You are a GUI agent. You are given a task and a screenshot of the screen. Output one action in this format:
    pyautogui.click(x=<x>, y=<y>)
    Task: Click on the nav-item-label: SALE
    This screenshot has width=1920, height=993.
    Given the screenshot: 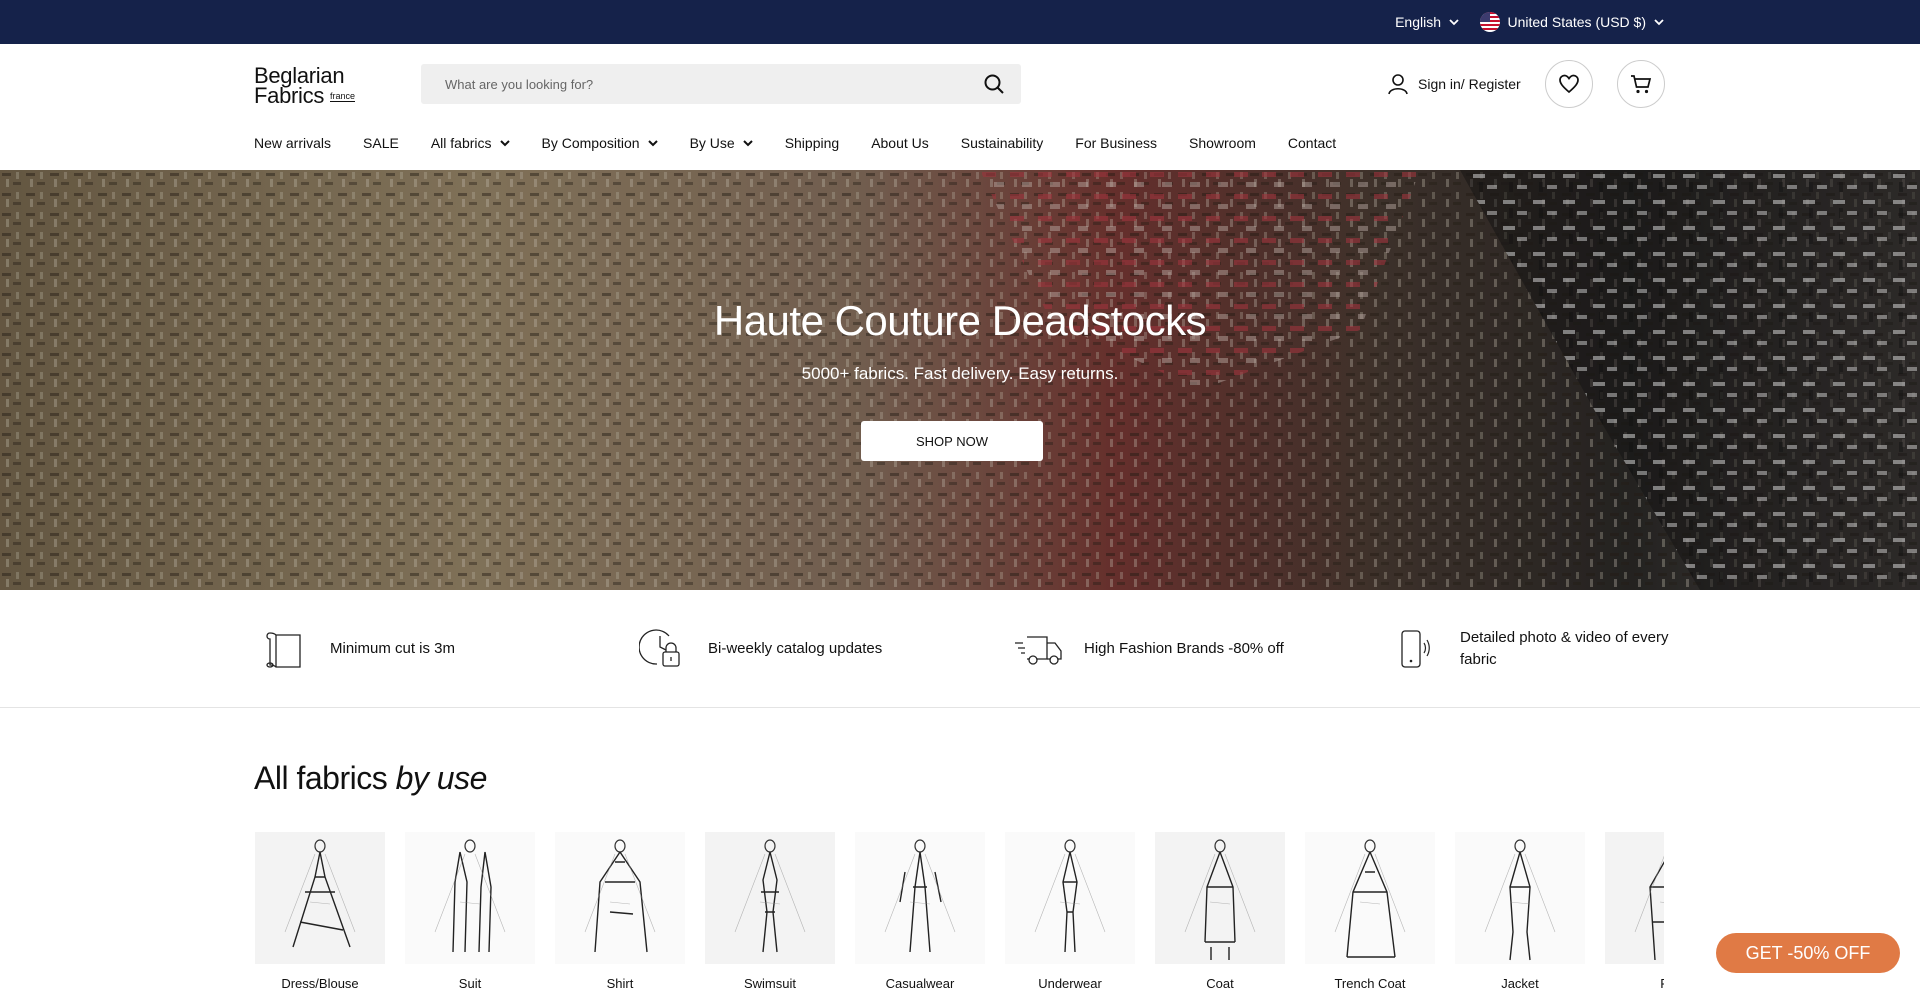 What is the action you would take?
    pyautogui.click(x=381, y=143)
    